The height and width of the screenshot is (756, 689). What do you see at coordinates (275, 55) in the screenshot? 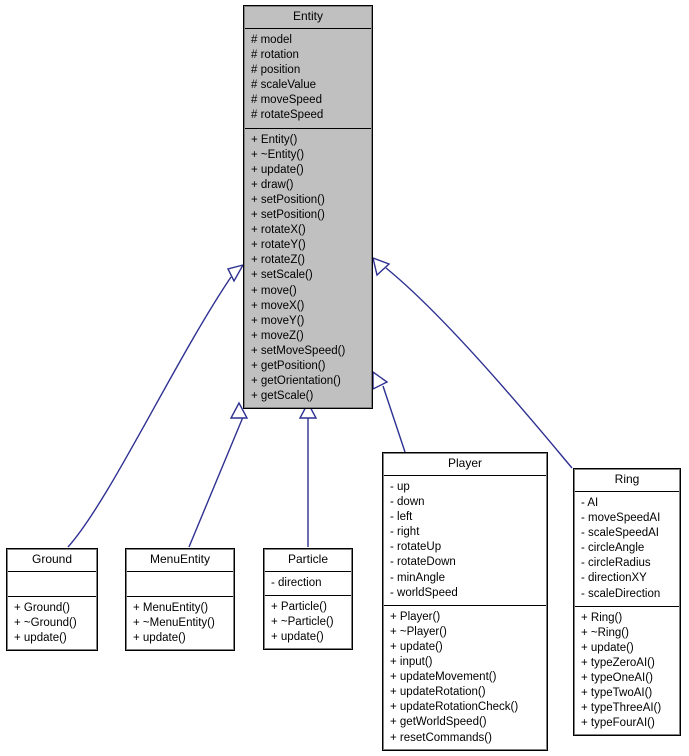
I see `class-attribute: # rotation` at bounding box center [275, 55].